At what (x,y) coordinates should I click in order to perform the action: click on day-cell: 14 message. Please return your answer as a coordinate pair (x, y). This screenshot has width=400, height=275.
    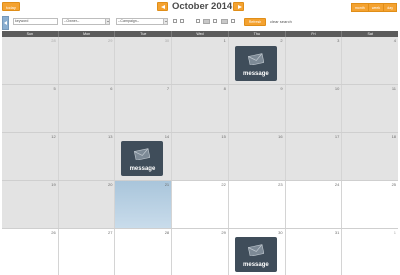
    Looking at the image, I should click on (144, 156).